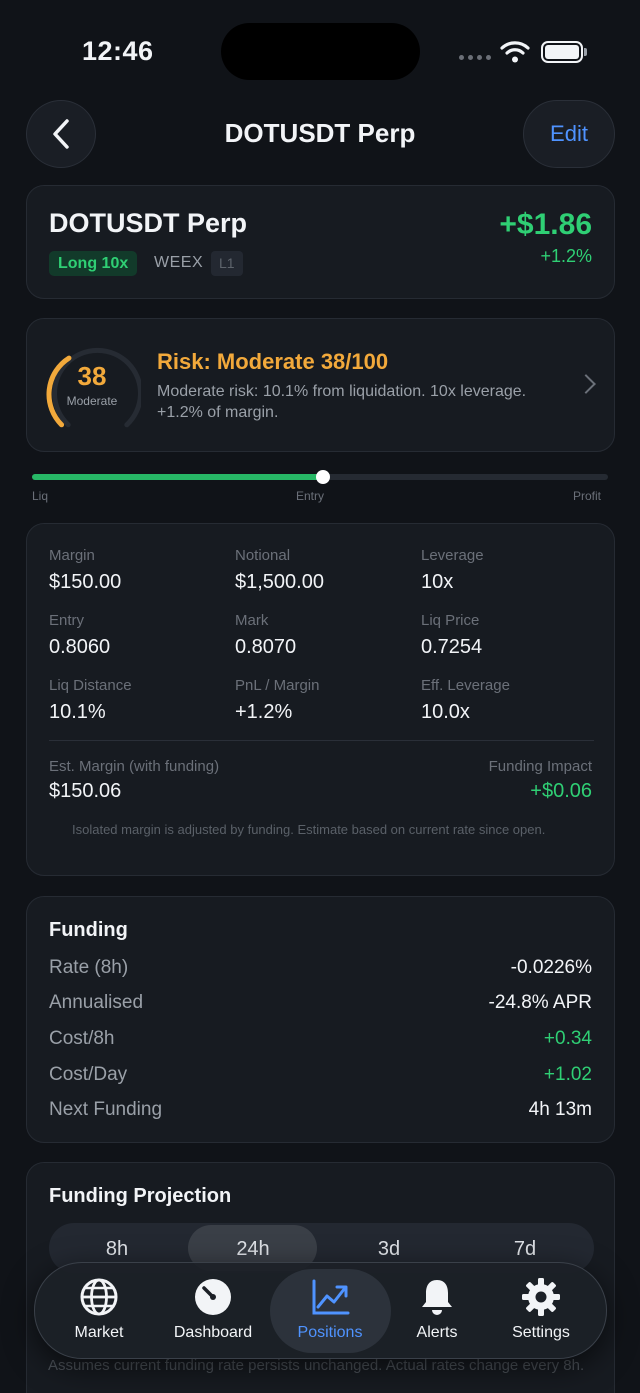 Image resolution: width=640 pixels, height=1393 pixels. What do you see at coordinates (567, 1038) in the screenshot?
I see `cost-8h-value: +0.34` at bounding box center [567, 1038].